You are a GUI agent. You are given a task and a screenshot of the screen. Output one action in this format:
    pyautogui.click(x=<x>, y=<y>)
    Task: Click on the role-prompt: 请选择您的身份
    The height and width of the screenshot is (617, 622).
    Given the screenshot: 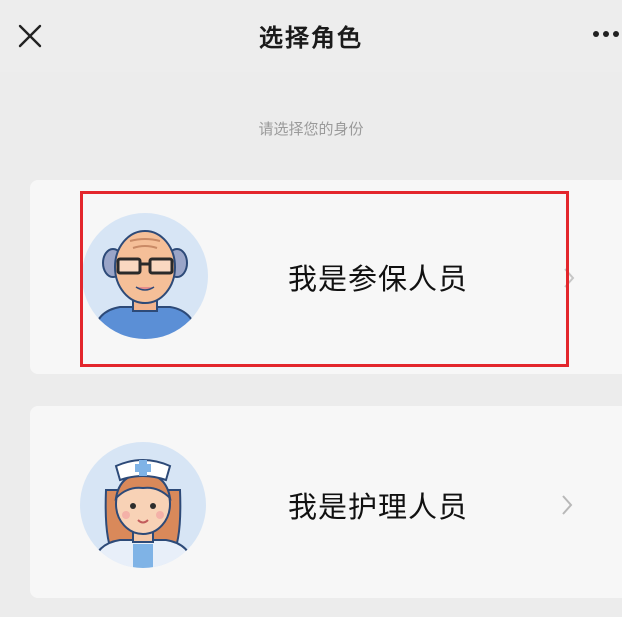 What is the action you would take?
    pyautogui.click(x=311, y=129)
    